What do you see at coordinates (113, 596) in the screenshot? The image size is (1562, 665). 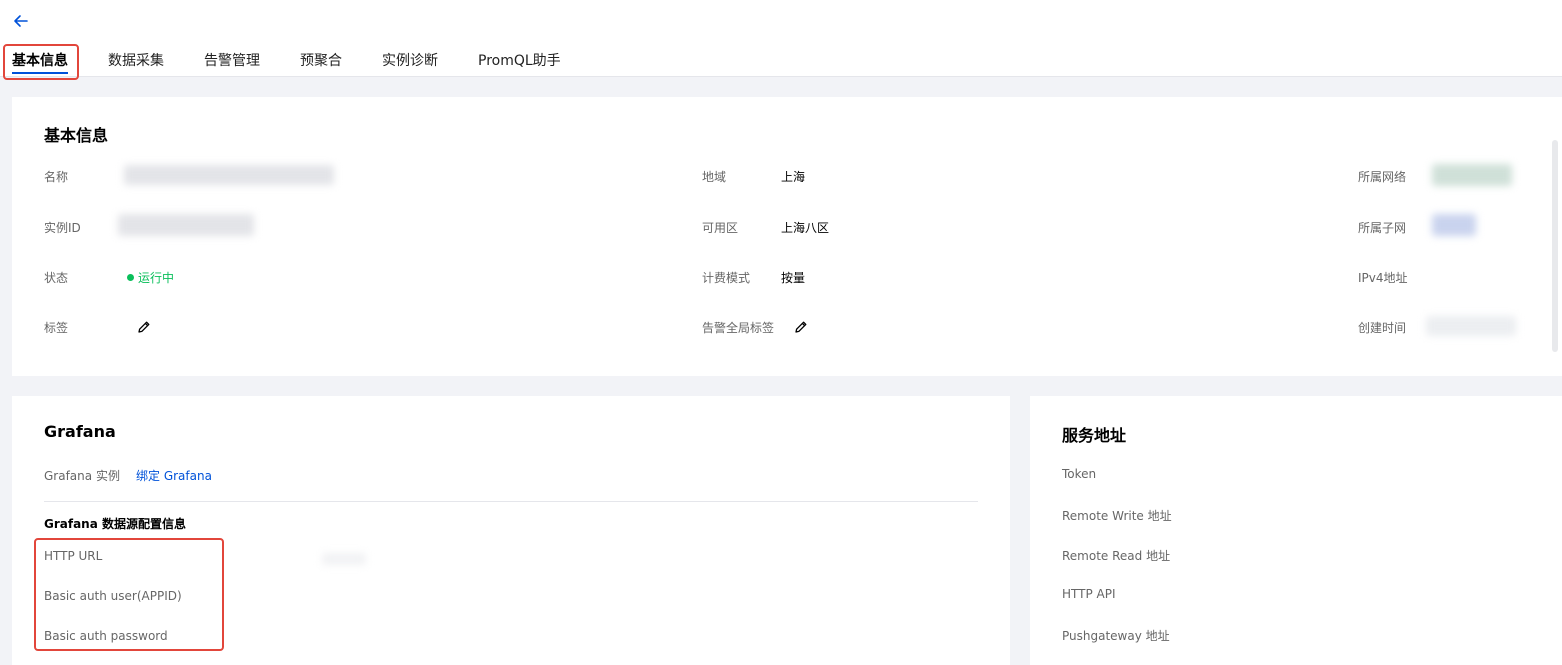 I see `basic-auth-user-label: Basic auth user(APPID)` at bounding box center [113, 596].